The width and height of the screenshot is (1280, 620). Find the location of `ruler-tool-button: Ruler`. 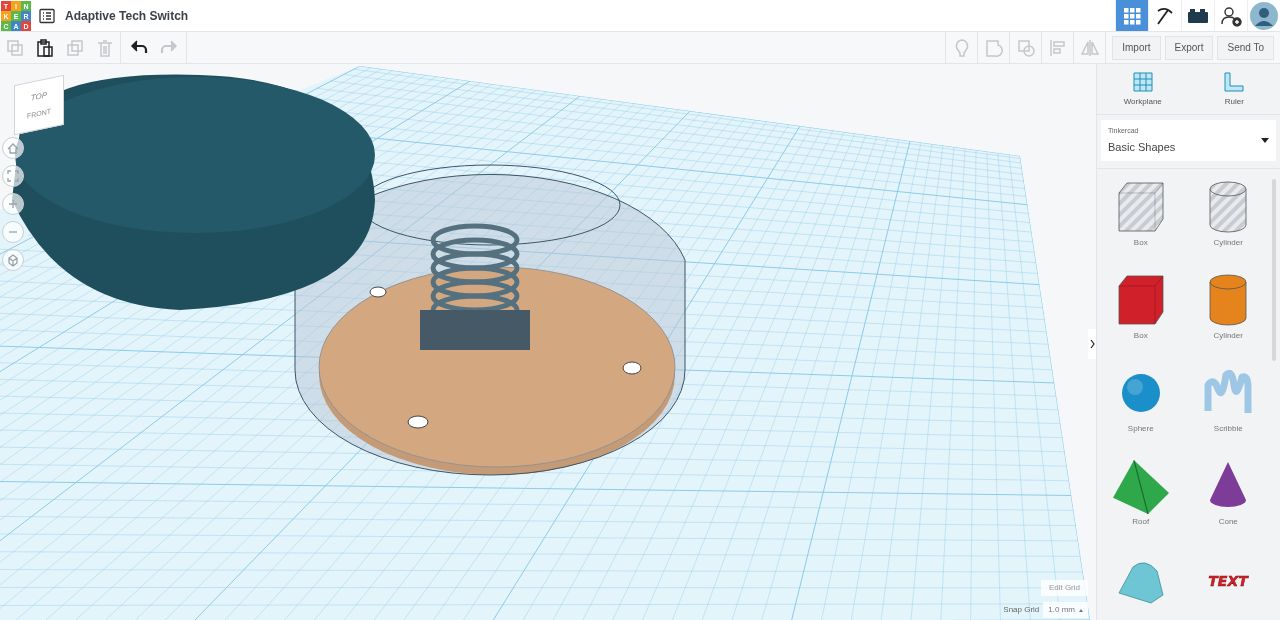

ruler-tool-button: Ruler is located at coordinates (1234, 89).